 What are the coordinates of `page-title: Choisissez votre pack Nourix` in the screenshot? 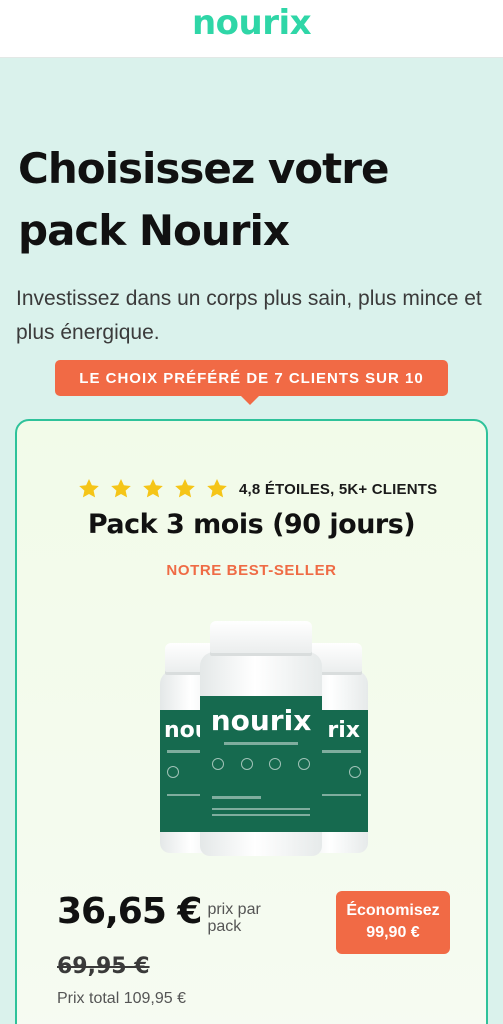 It's located at (203, 199).